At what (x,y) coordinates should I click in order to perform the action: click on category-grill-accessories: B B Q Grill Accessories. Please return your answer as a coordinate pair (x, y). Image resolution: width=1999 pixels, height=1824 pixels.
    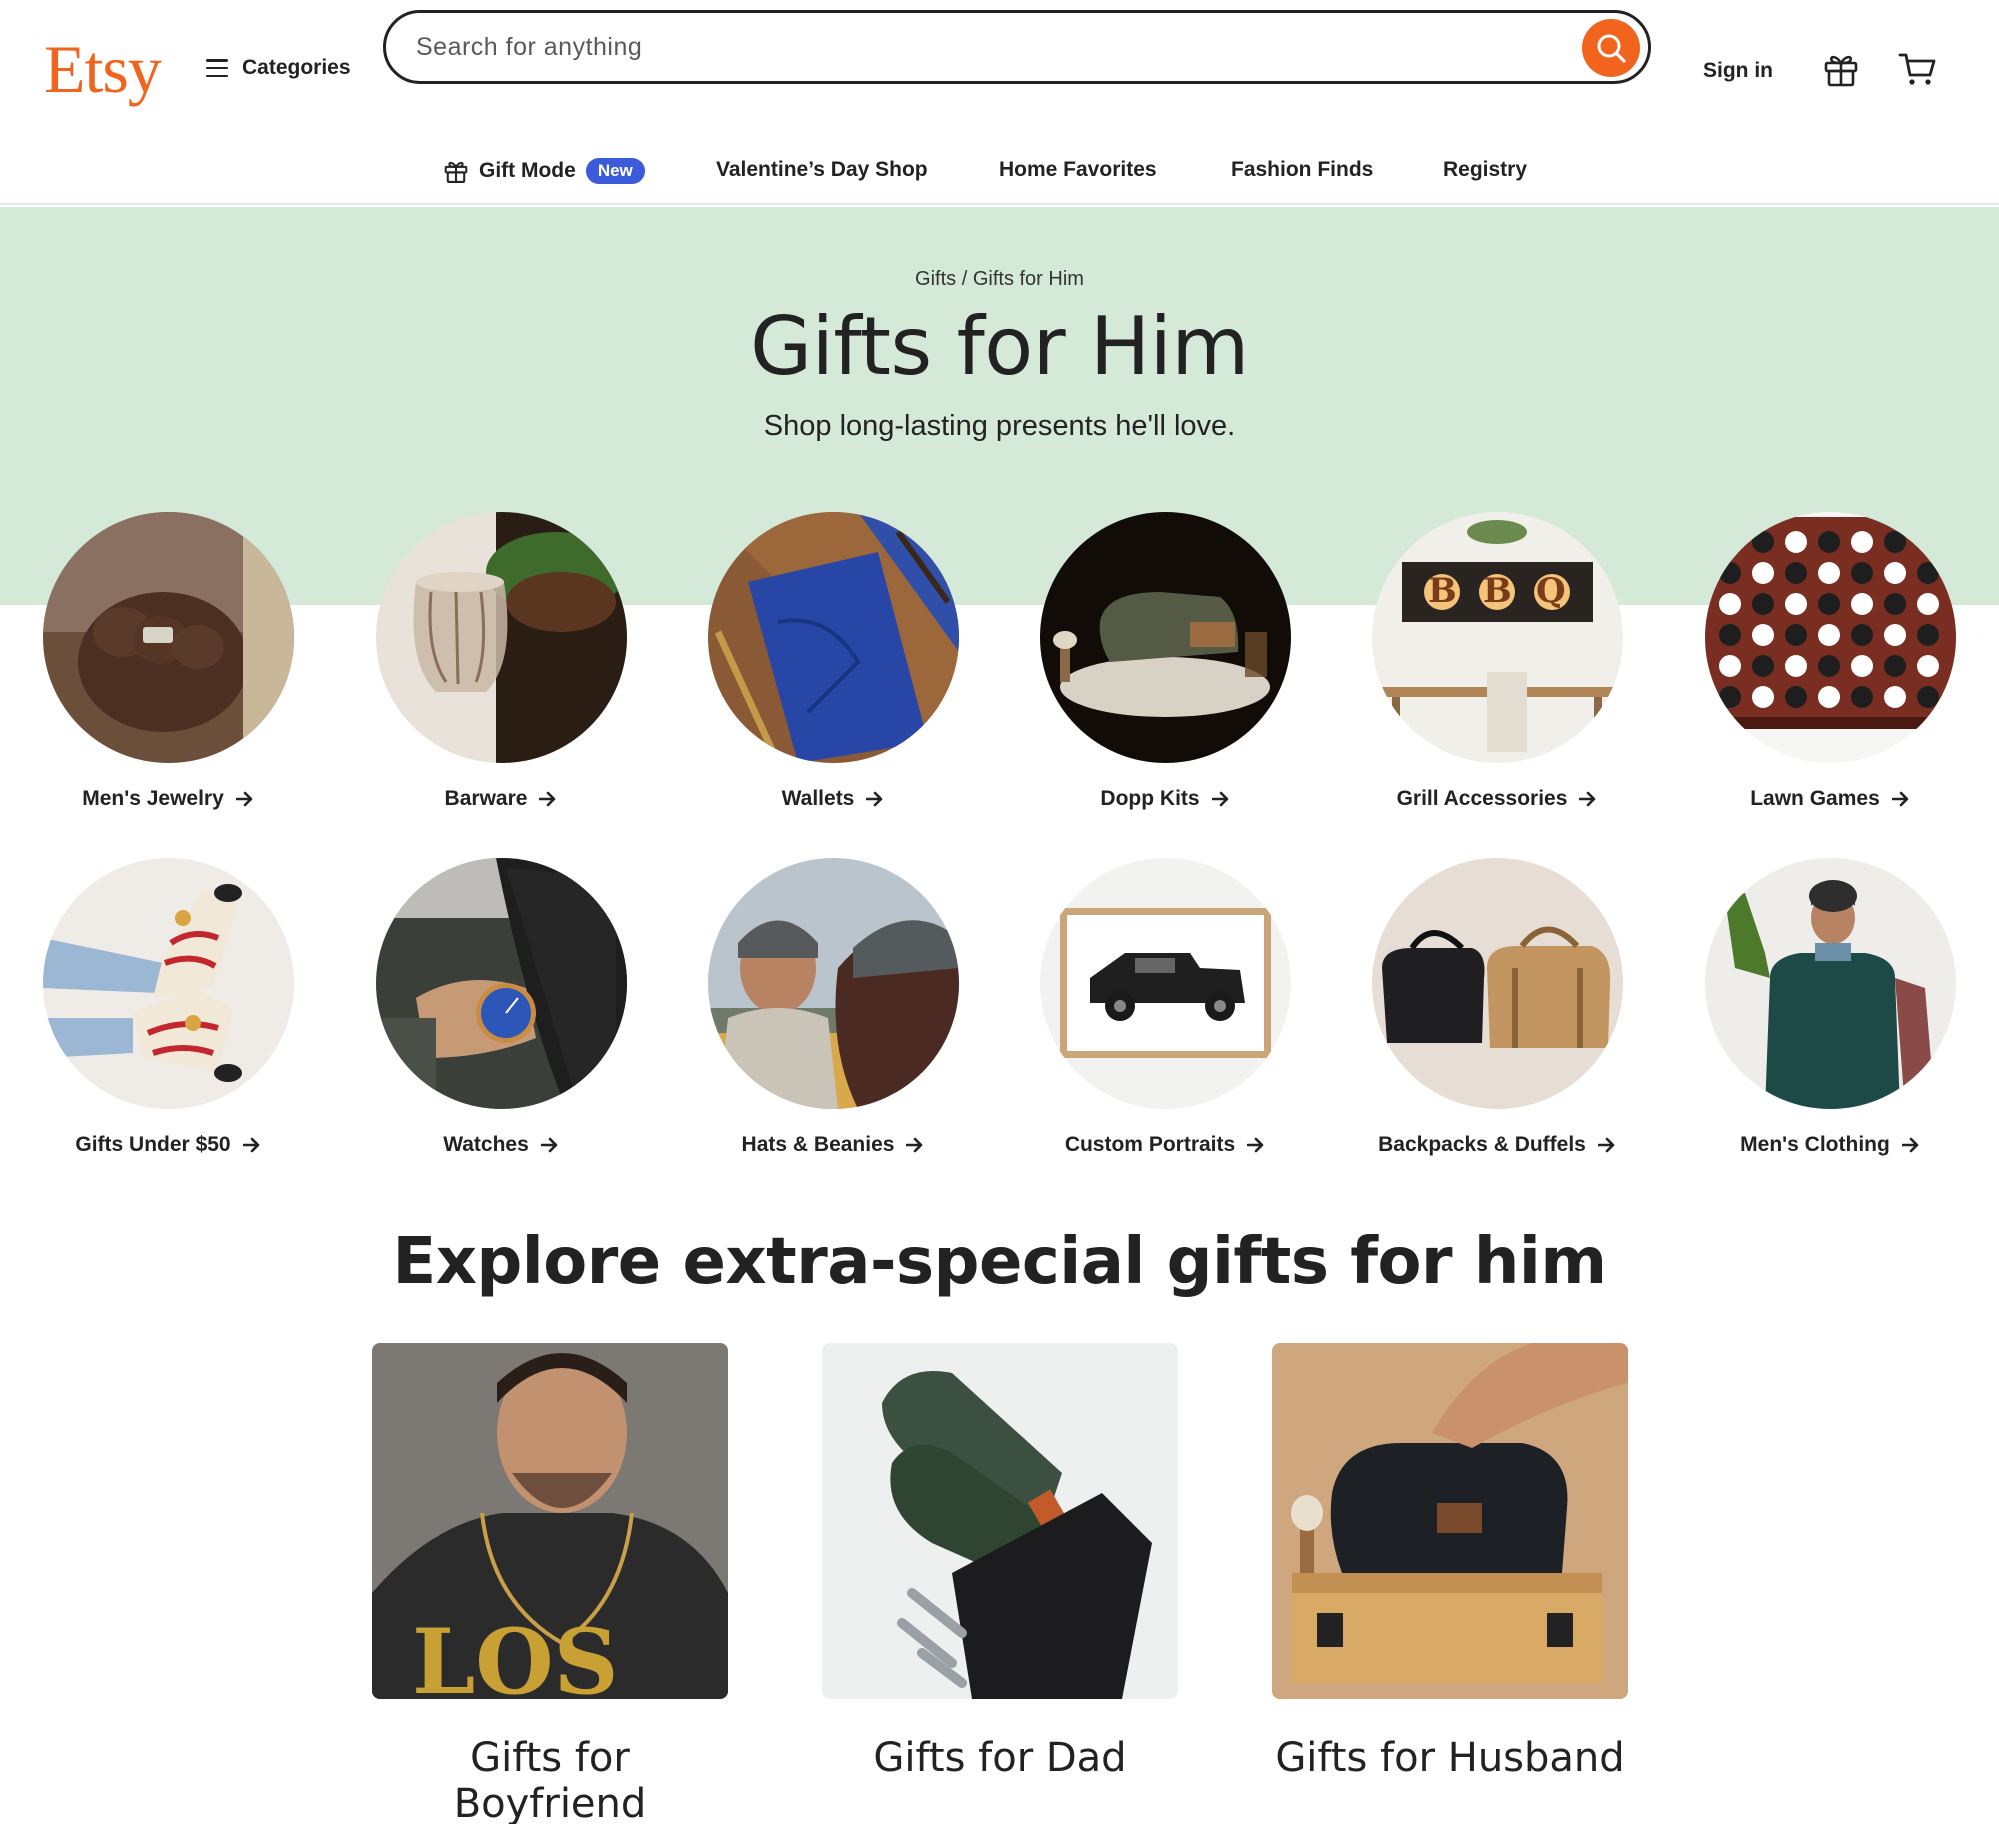
    Looking at the image, I should click on (1497, 672).